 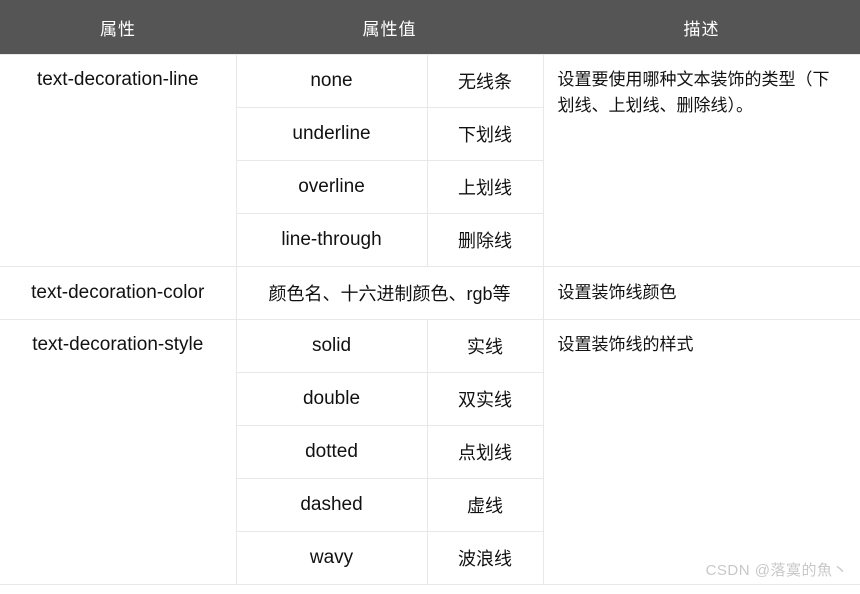 I want to click on cell-property-value-cn: 点划线, so click(x=484, y=452).